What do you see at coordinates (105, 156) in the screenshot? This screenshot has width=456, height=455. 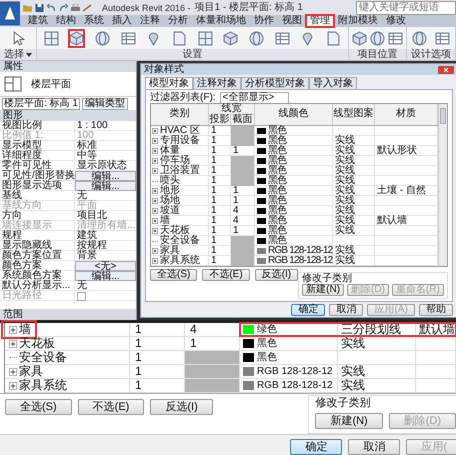 I see `property-value: 中等` at bounding box center [105, 156].